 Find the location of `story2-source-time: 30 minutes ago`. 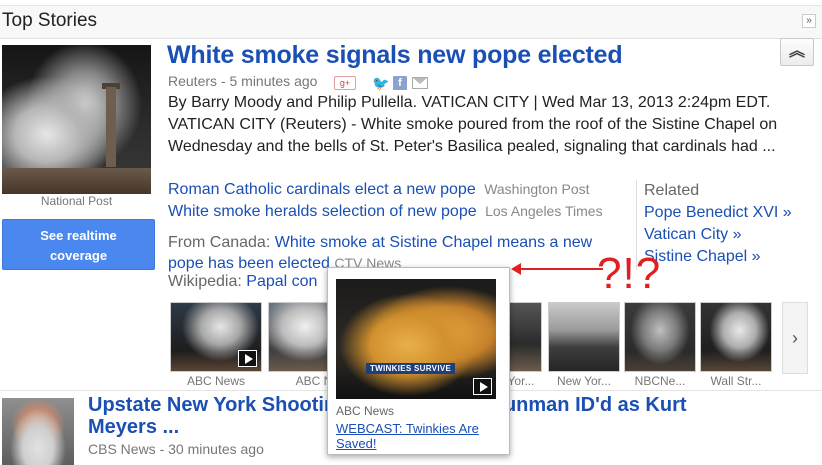

story2-source-time: 30 minutes ago is located at coordinates (216, 449).